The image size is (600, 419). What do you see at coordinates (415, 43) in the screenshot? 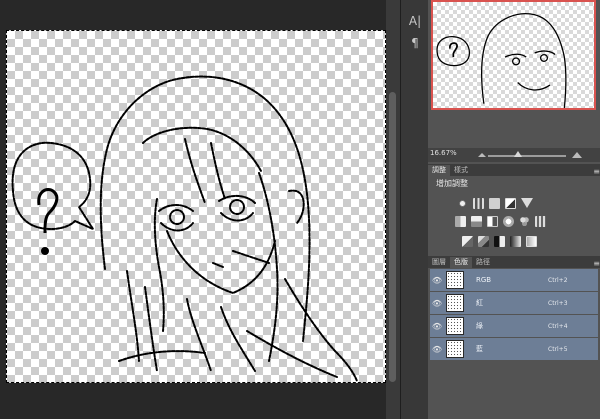
I see `paragraph-panel-icon: ¶` at bounding box center [415, 43].